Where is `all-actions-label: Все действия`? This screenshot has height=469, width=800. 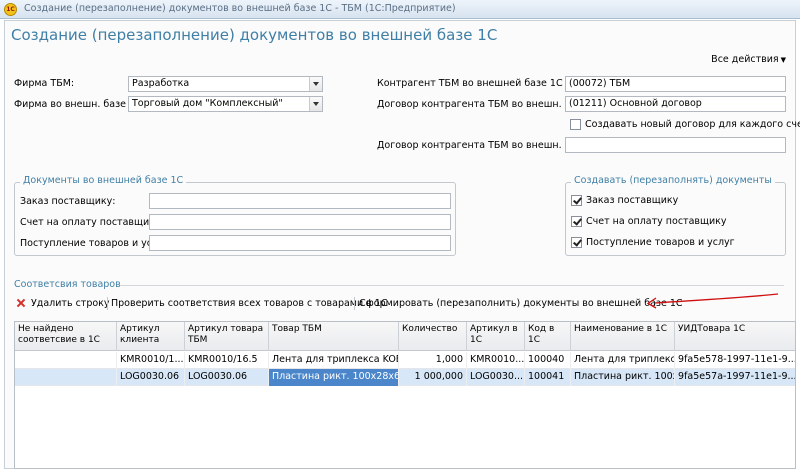 all-actions-label: Все действия is located at coordinates (745, 59).